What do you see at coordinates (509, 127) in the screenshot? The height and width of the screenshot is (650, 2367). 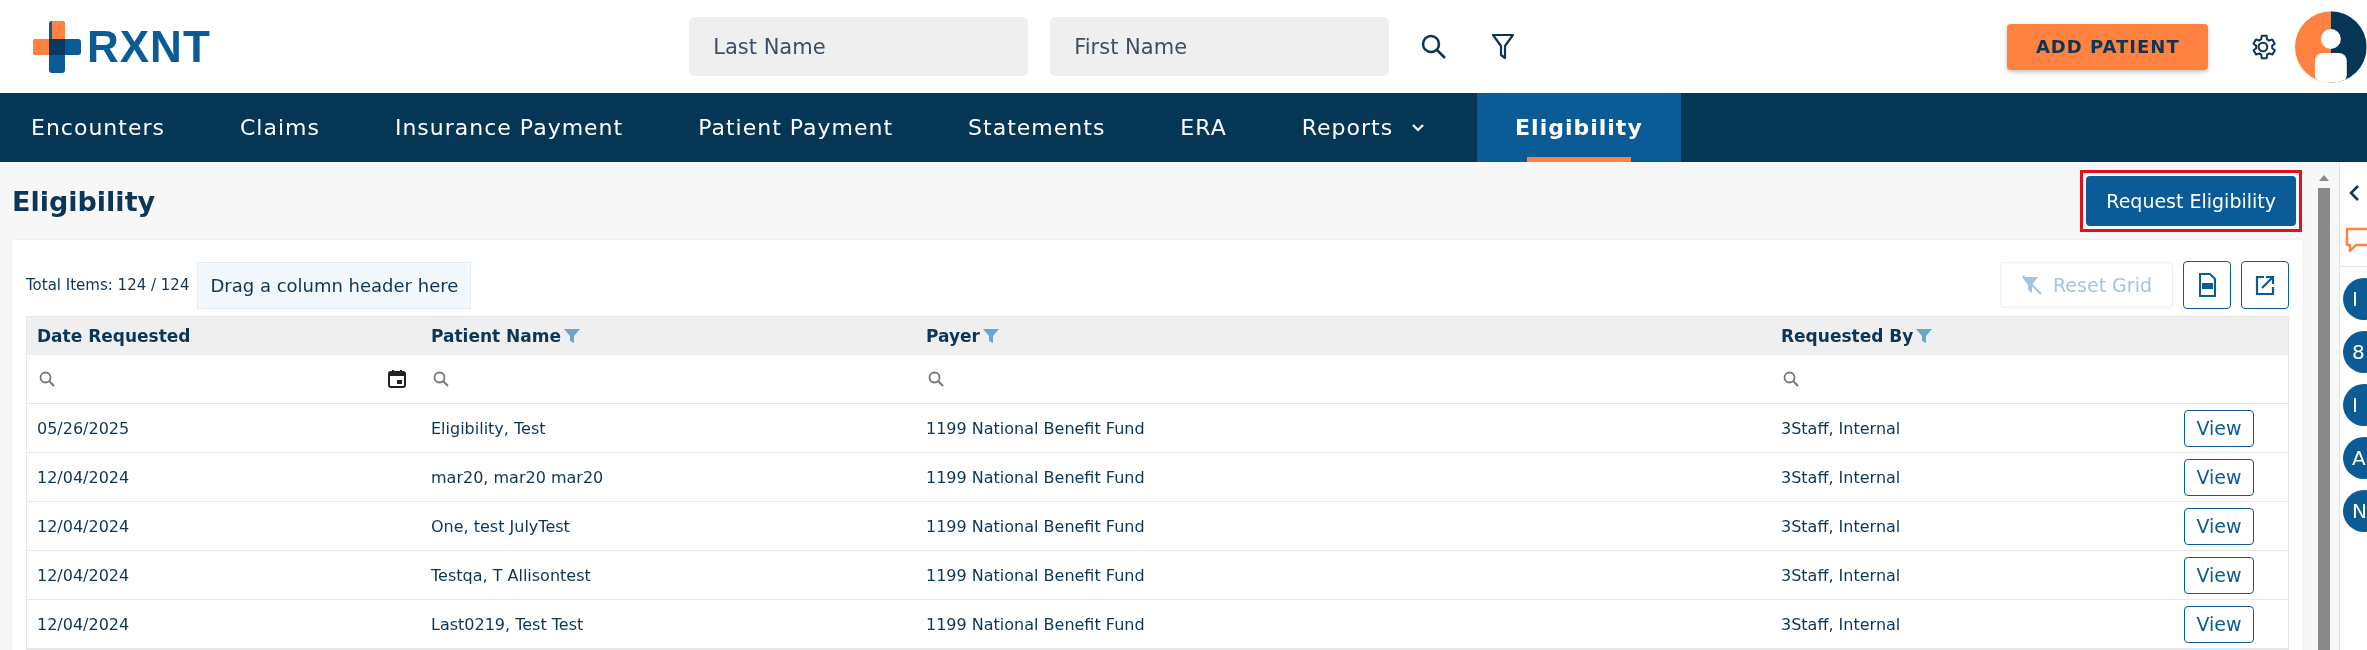 I see `nav-tab: Insurance Payment` at bounding box center [509, 127].